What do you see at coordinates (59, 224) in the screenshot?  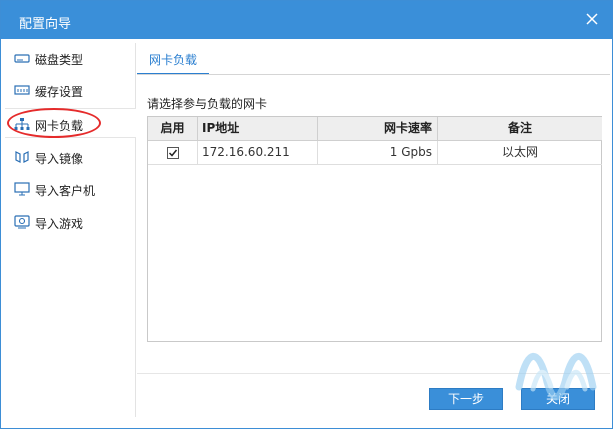 I see `sidebar-item-label: 导入游戏` at bounding box center [59, 224].